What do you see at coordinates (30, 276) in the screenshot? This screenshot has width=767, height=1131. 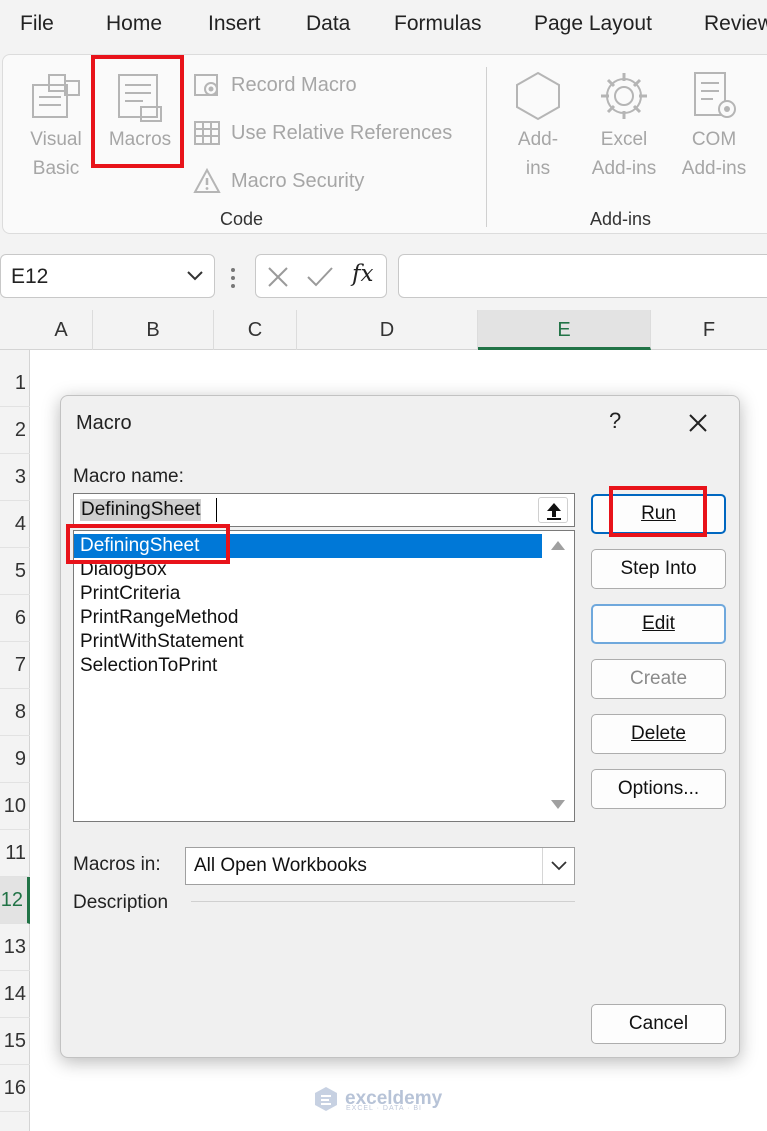 I see `name-box-value: E12` at bounding box center [30, 276].